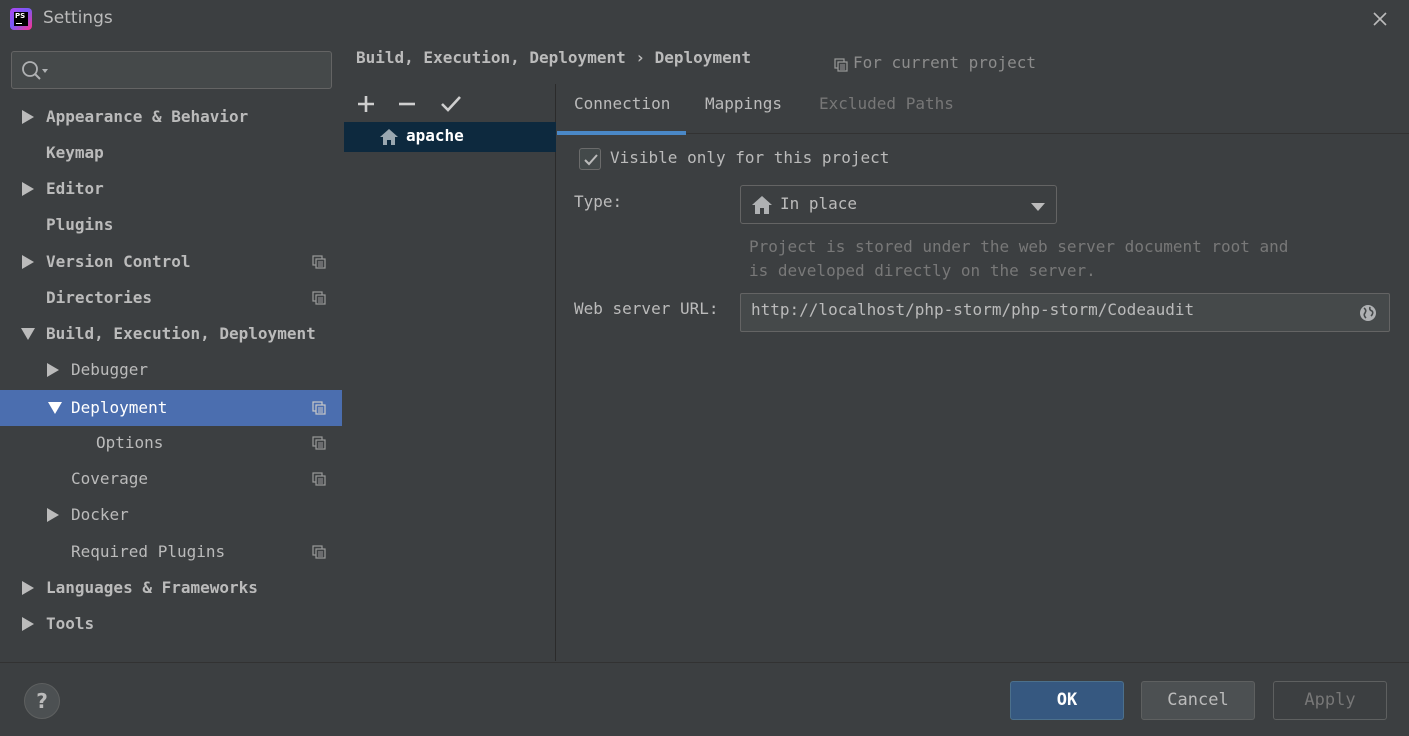  What do you see at coordinates (922, 270) in the screenshot?
I see `type-description-line-2: is developed directly on the server.` at bounding box center [922, 270].